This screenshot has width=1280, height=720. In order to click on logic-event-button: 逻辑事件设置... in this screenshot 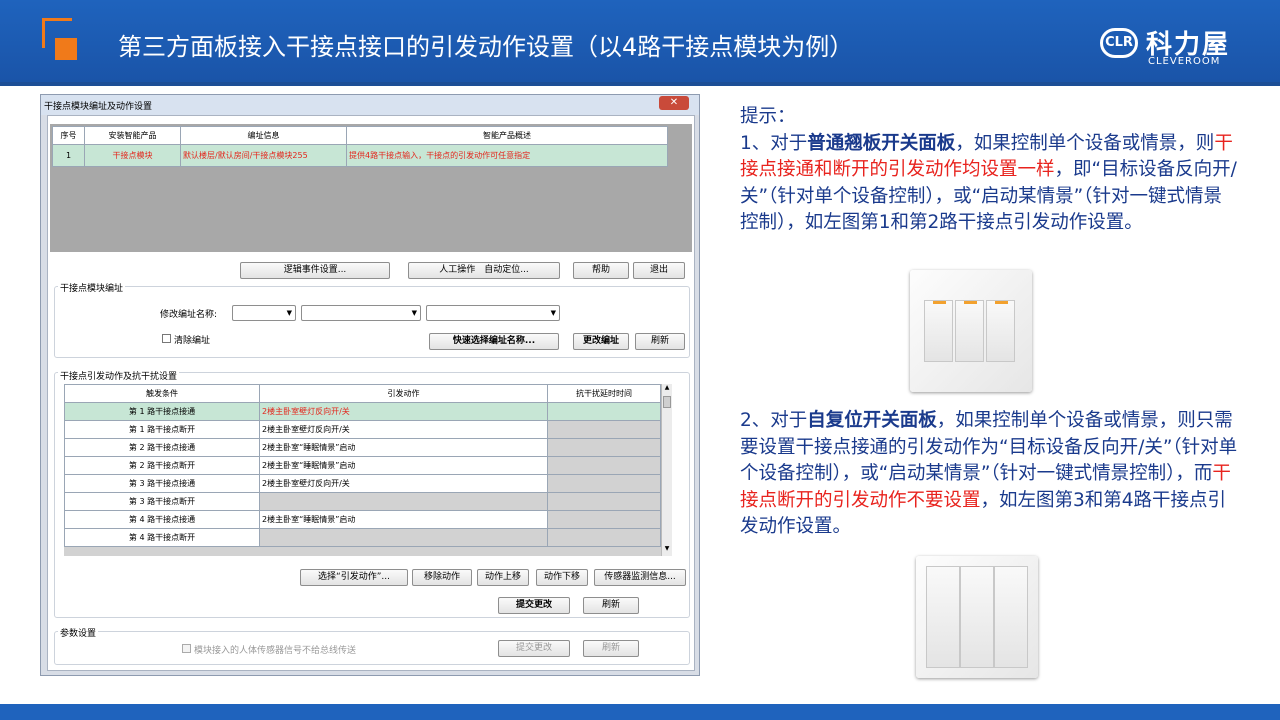, I will do `click(315, 270)`.